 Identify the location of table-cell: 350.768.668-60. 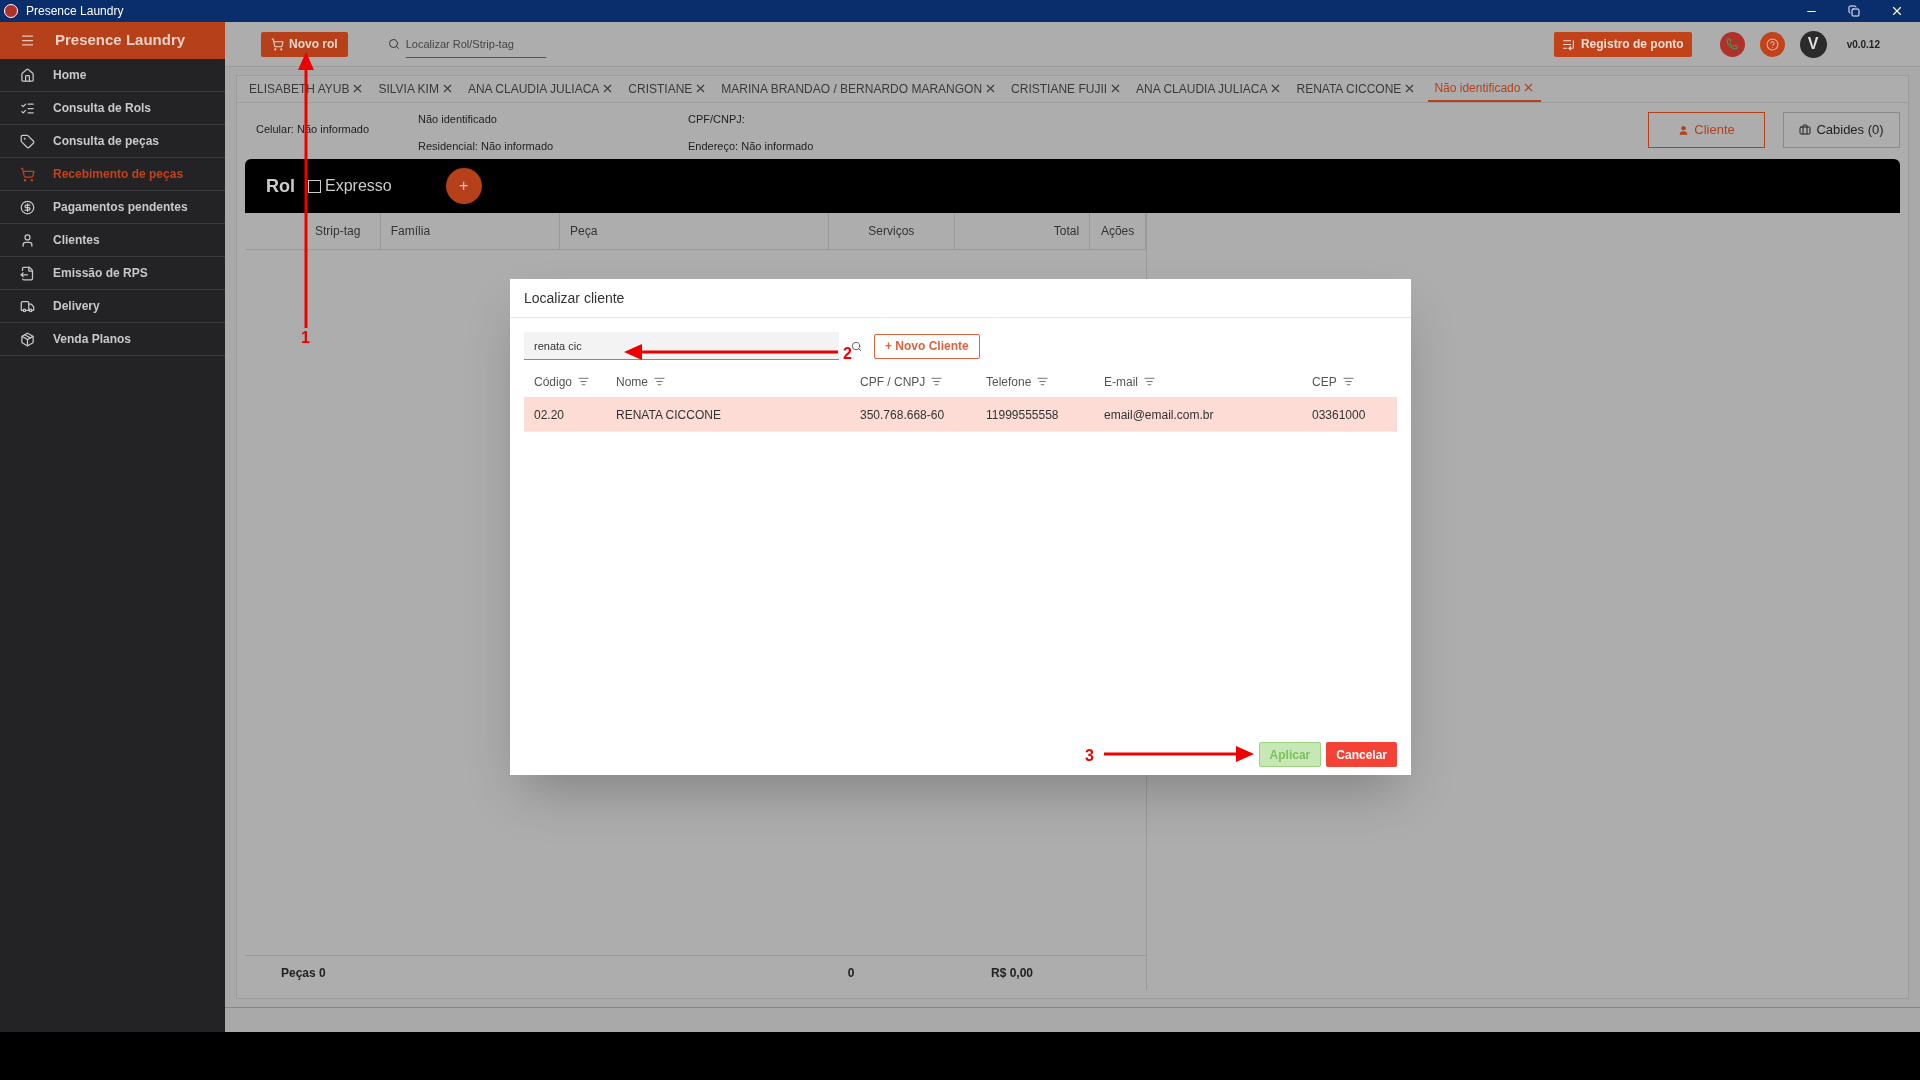
(902, 415).